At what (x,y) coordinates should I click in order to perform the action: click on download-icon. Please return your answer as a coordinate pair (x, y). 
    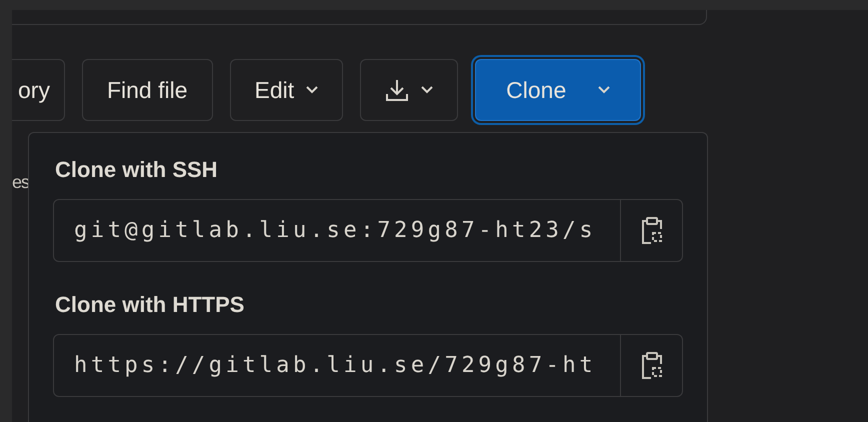
    Looking at the image, I should click on (397, 90).